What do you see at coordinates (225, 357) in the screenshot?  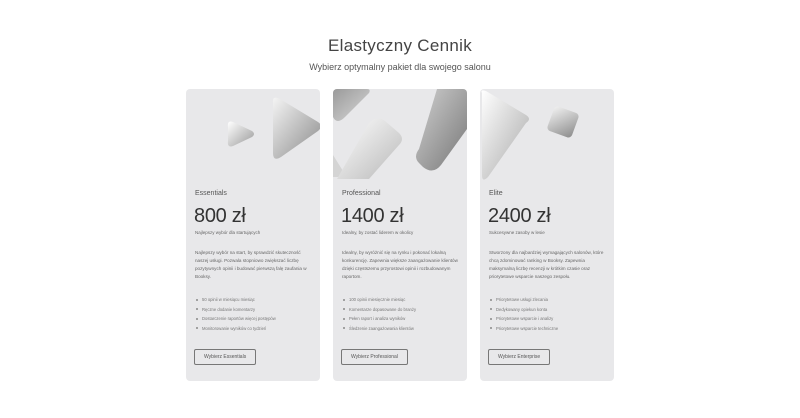 I see `select-essentials-button: Wybierz Essentials` at bounding box center [225, 357].